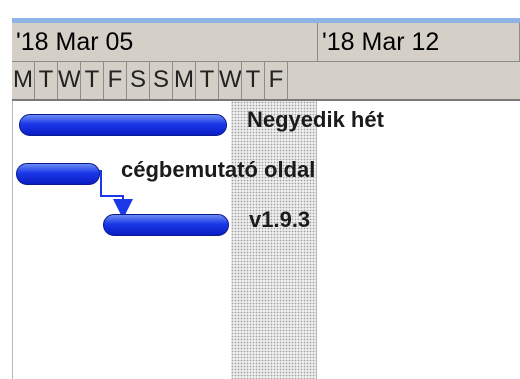 This screenshot has height=379, width=520. I want to click on task-label: cégbemutató oldal, so click(218, 169).